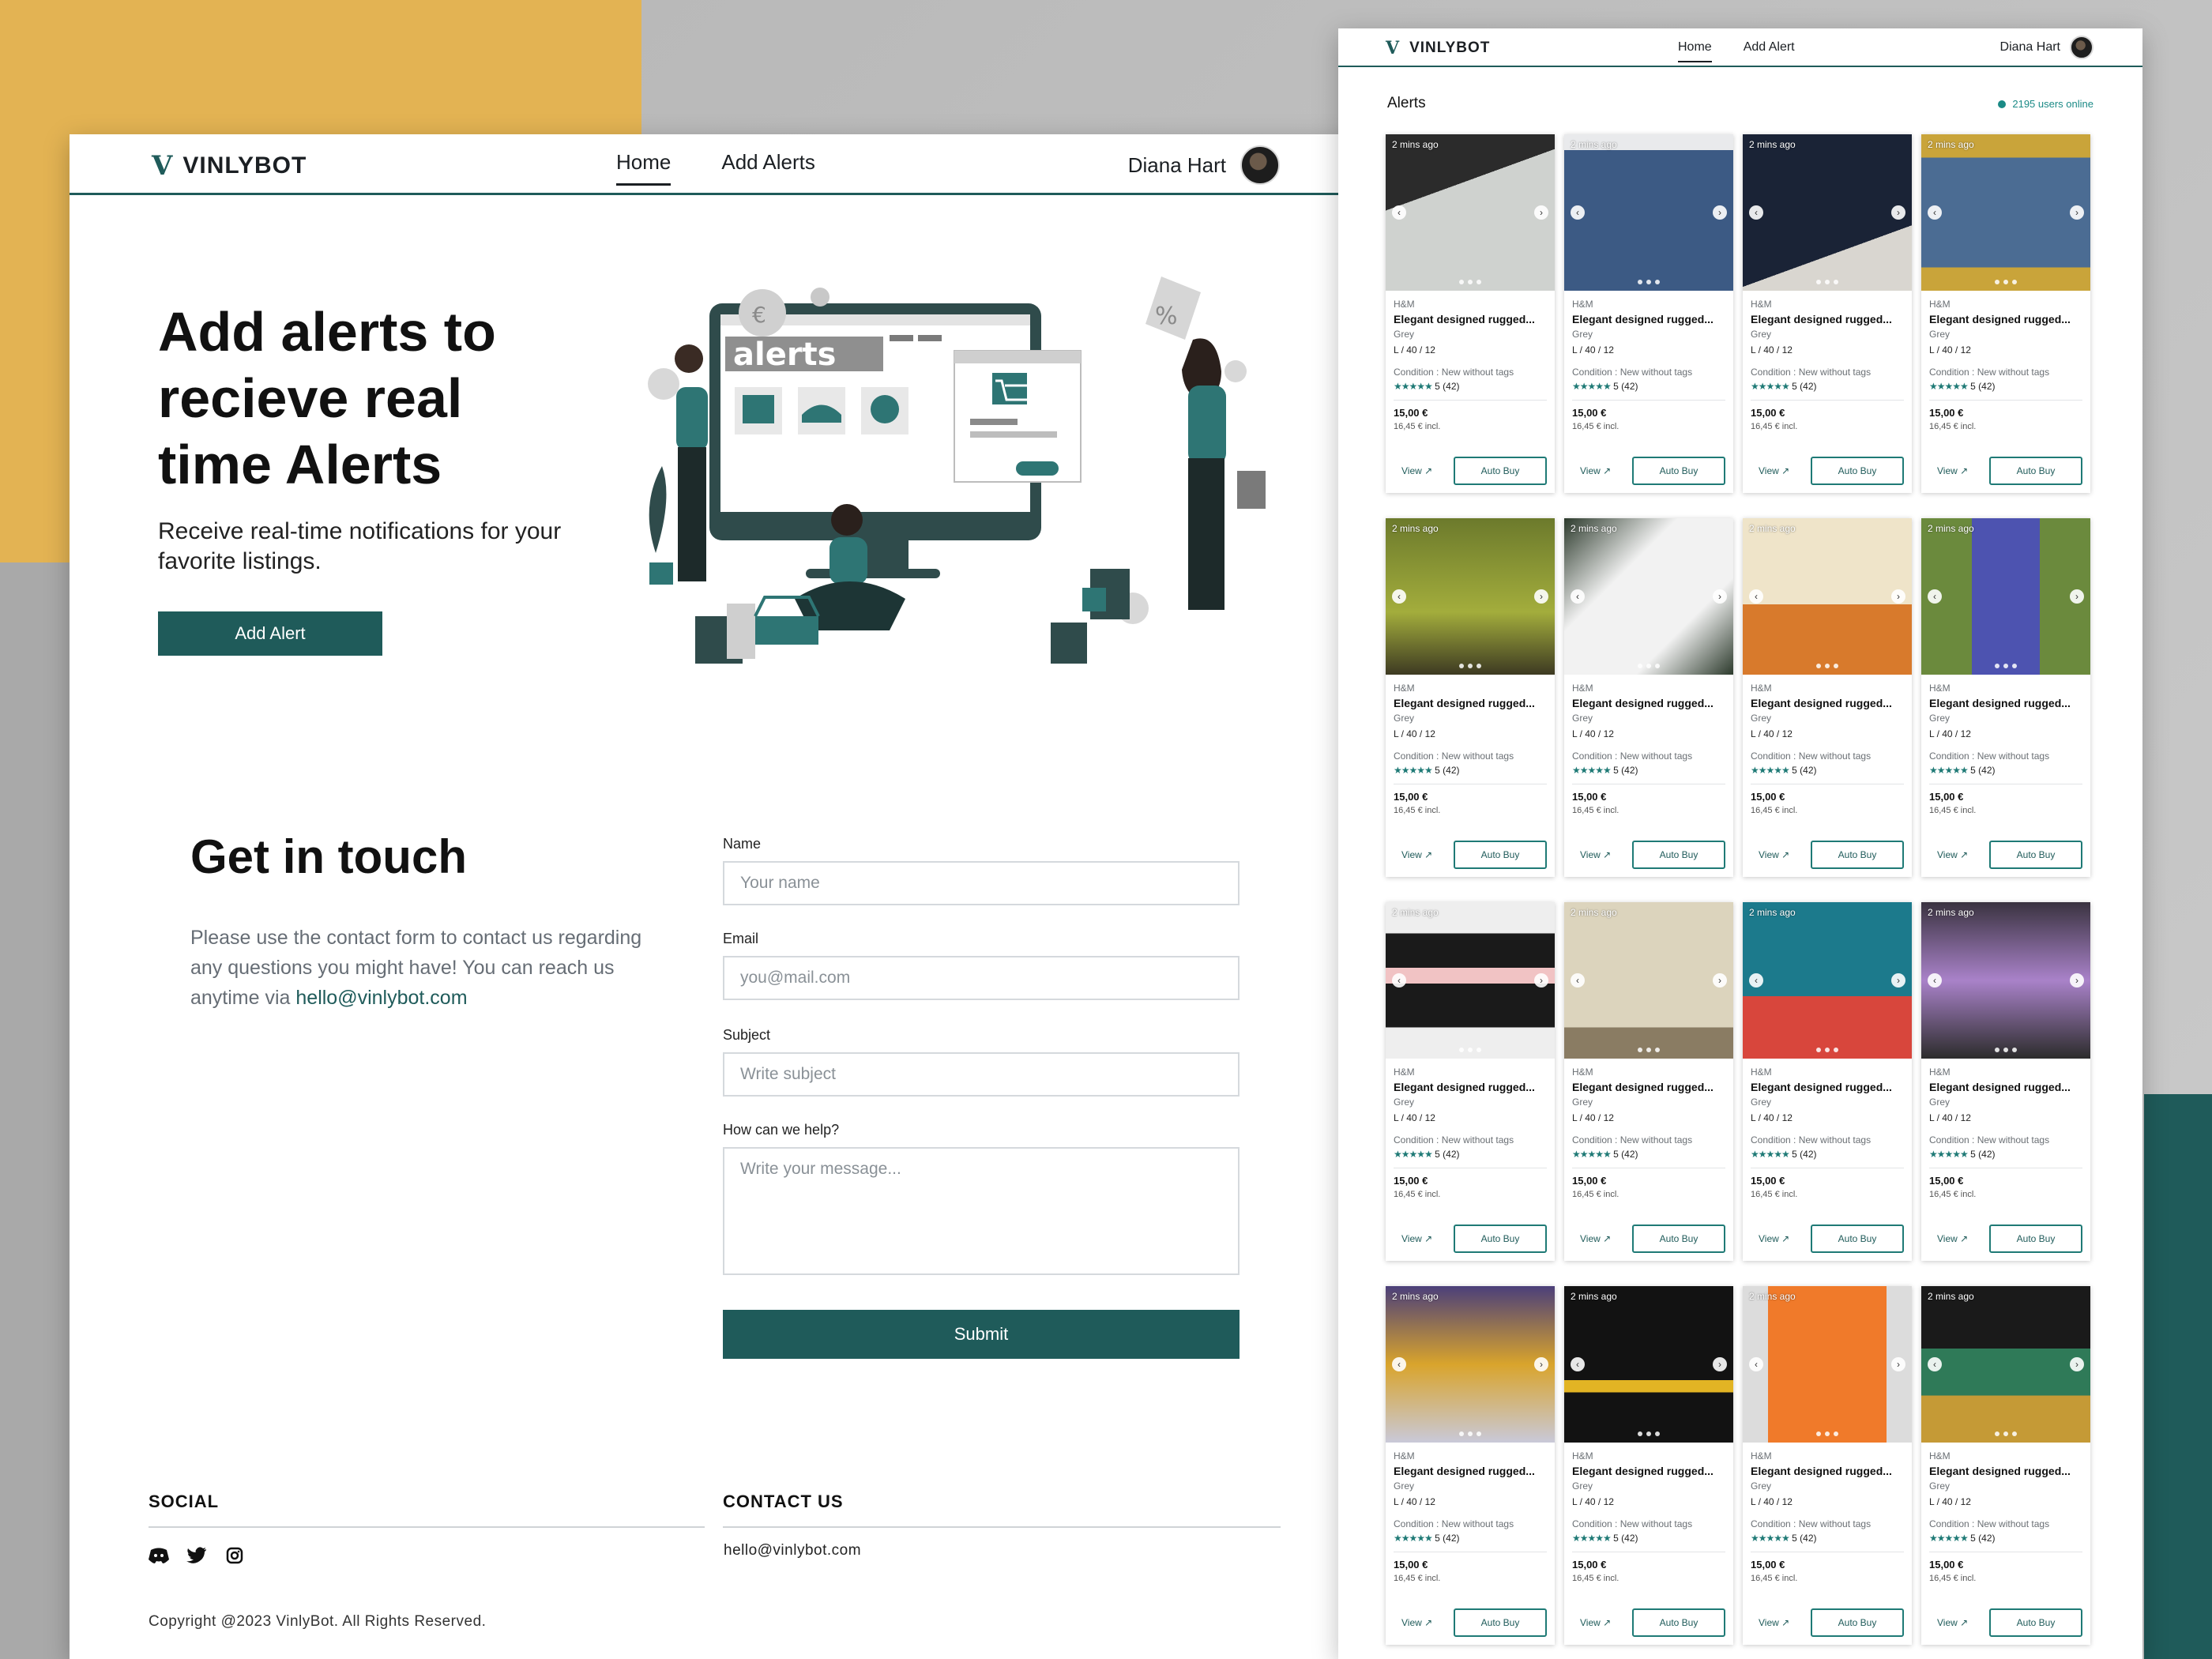  Describe the element at coordinates (982, 1334) in the screenshot. I see `submit-button: Submit` at that location.